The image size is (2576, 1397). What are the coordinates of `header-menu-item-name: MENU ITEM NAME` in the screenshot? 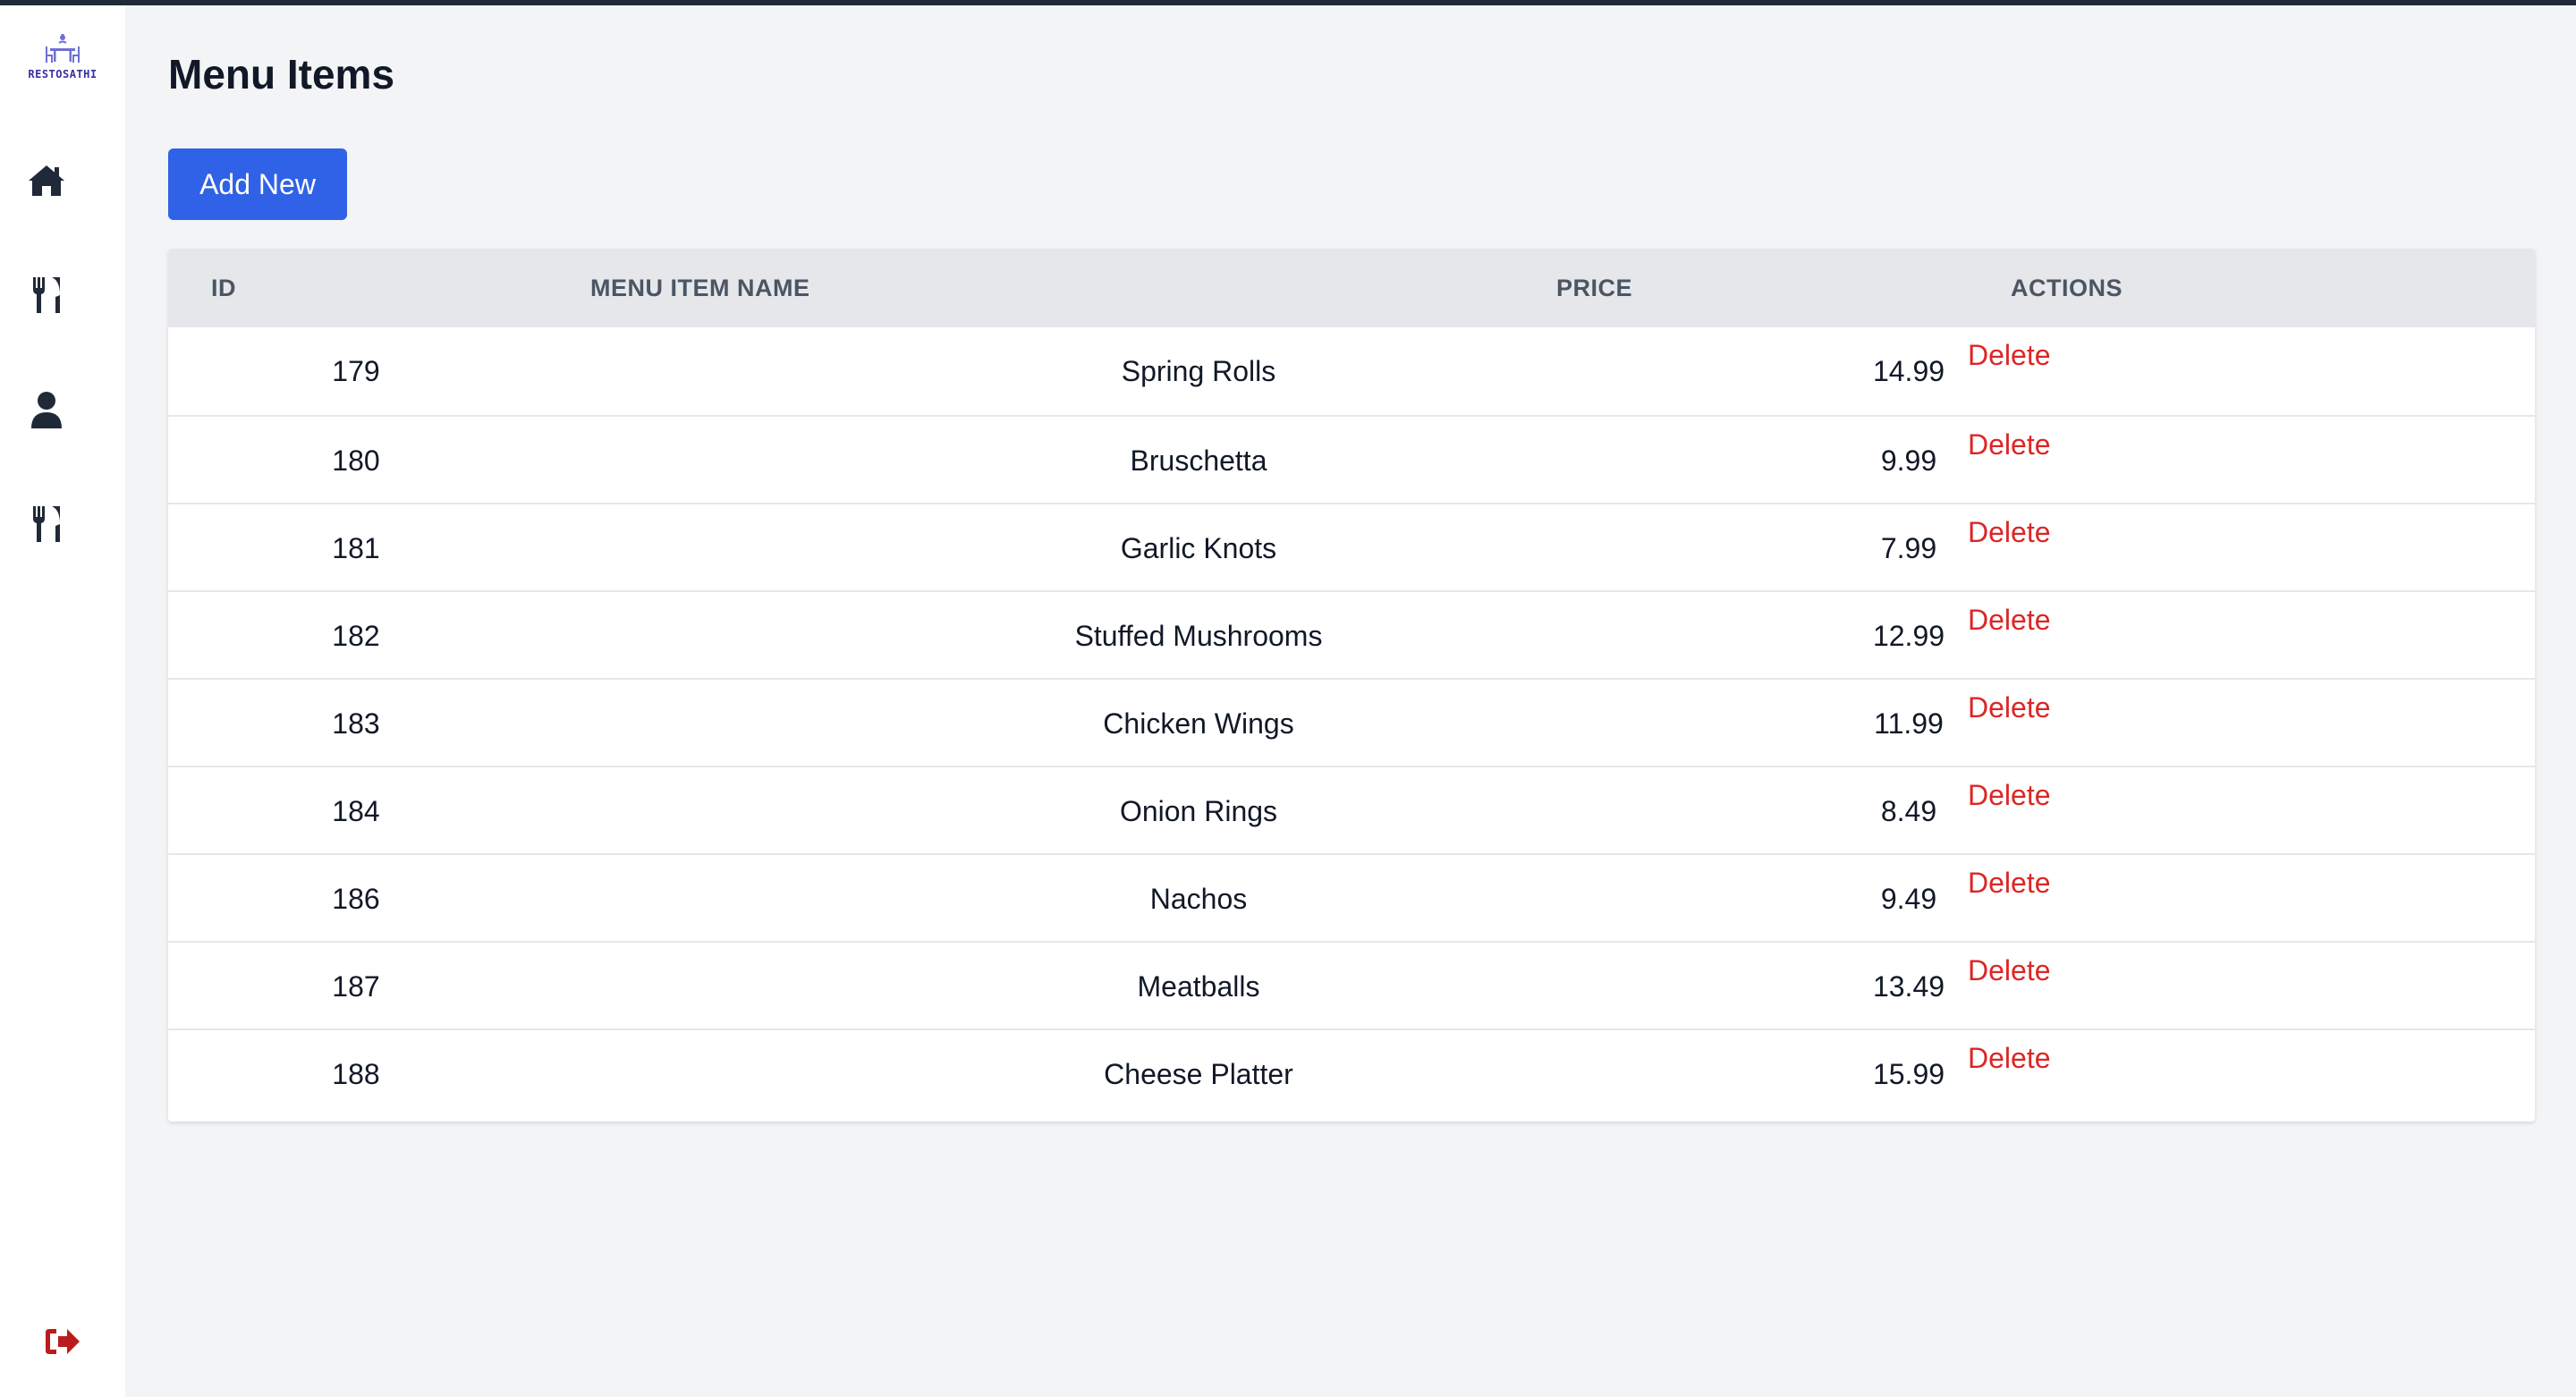 It's located at (700, 288).